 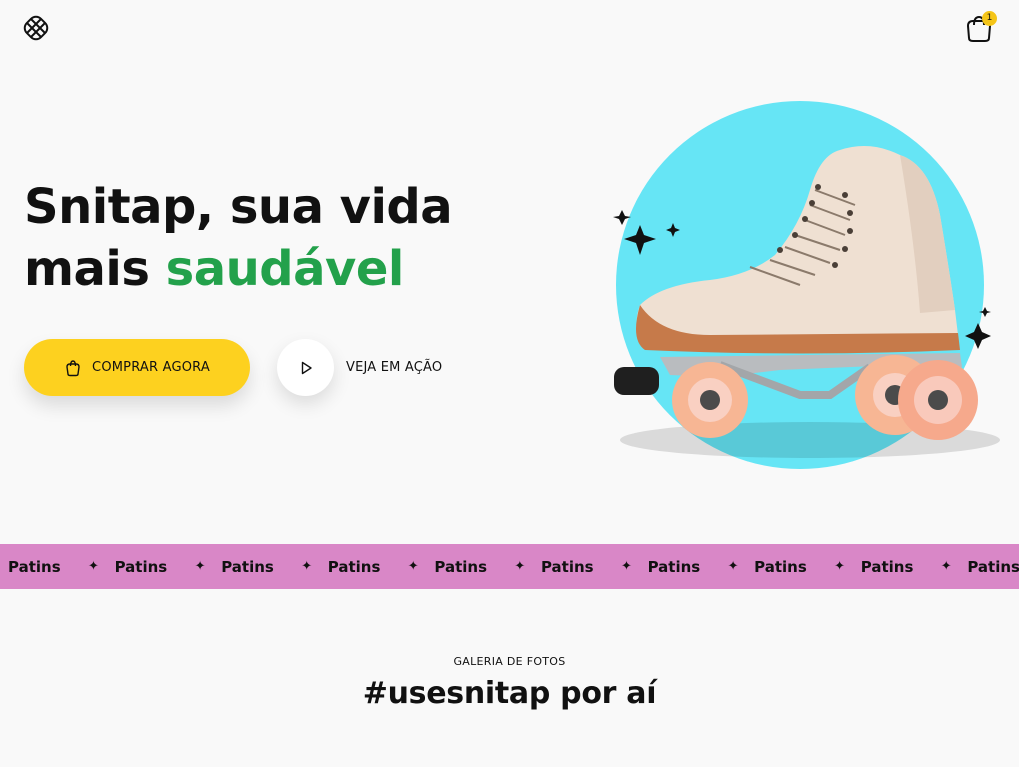 What do you see at coordinates (509, 30) in the screenshot?
I see `site-header: 1` at bounding box center [509, 30].